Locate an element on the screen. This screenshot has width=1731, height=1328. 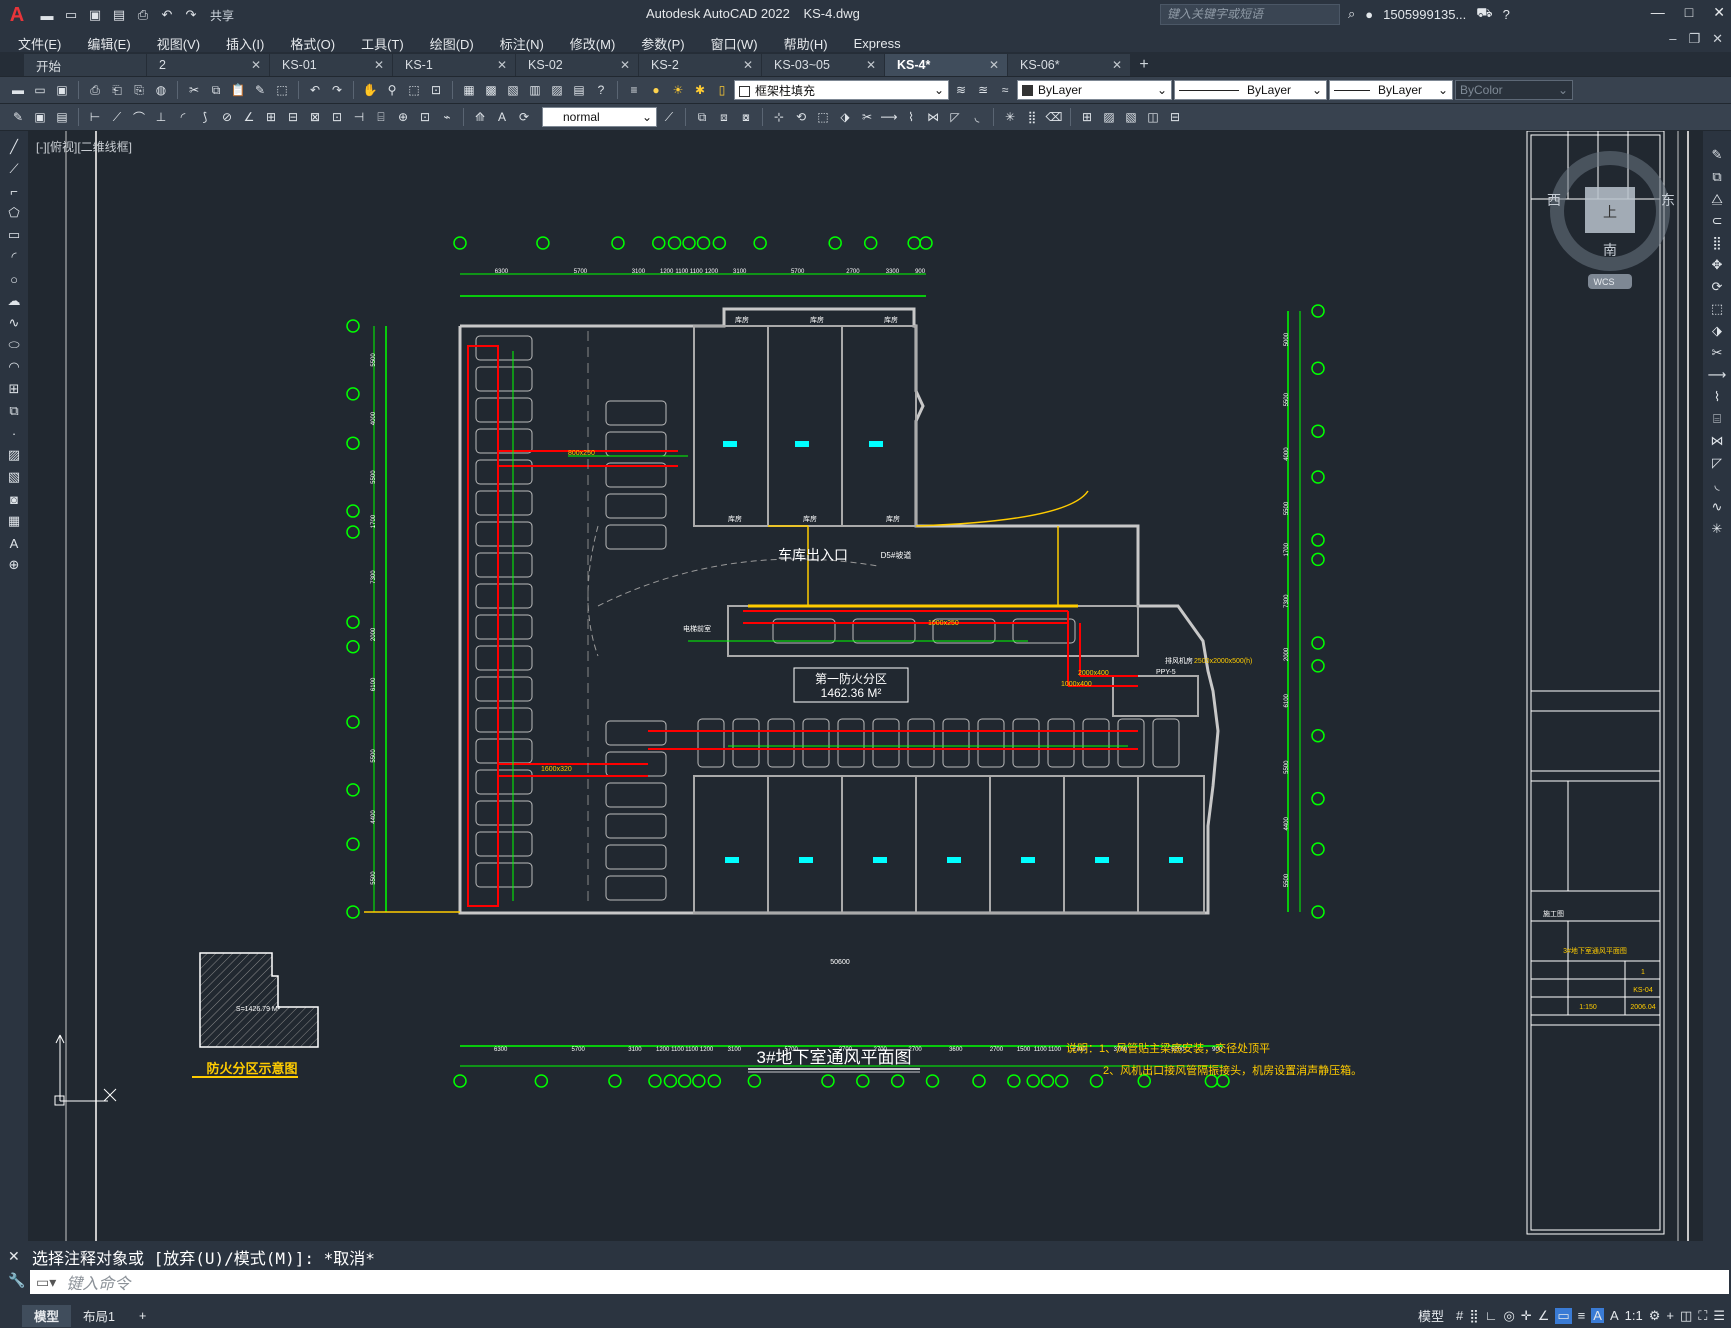
join-icon: ⋈ is located at coordinates (933, 117).